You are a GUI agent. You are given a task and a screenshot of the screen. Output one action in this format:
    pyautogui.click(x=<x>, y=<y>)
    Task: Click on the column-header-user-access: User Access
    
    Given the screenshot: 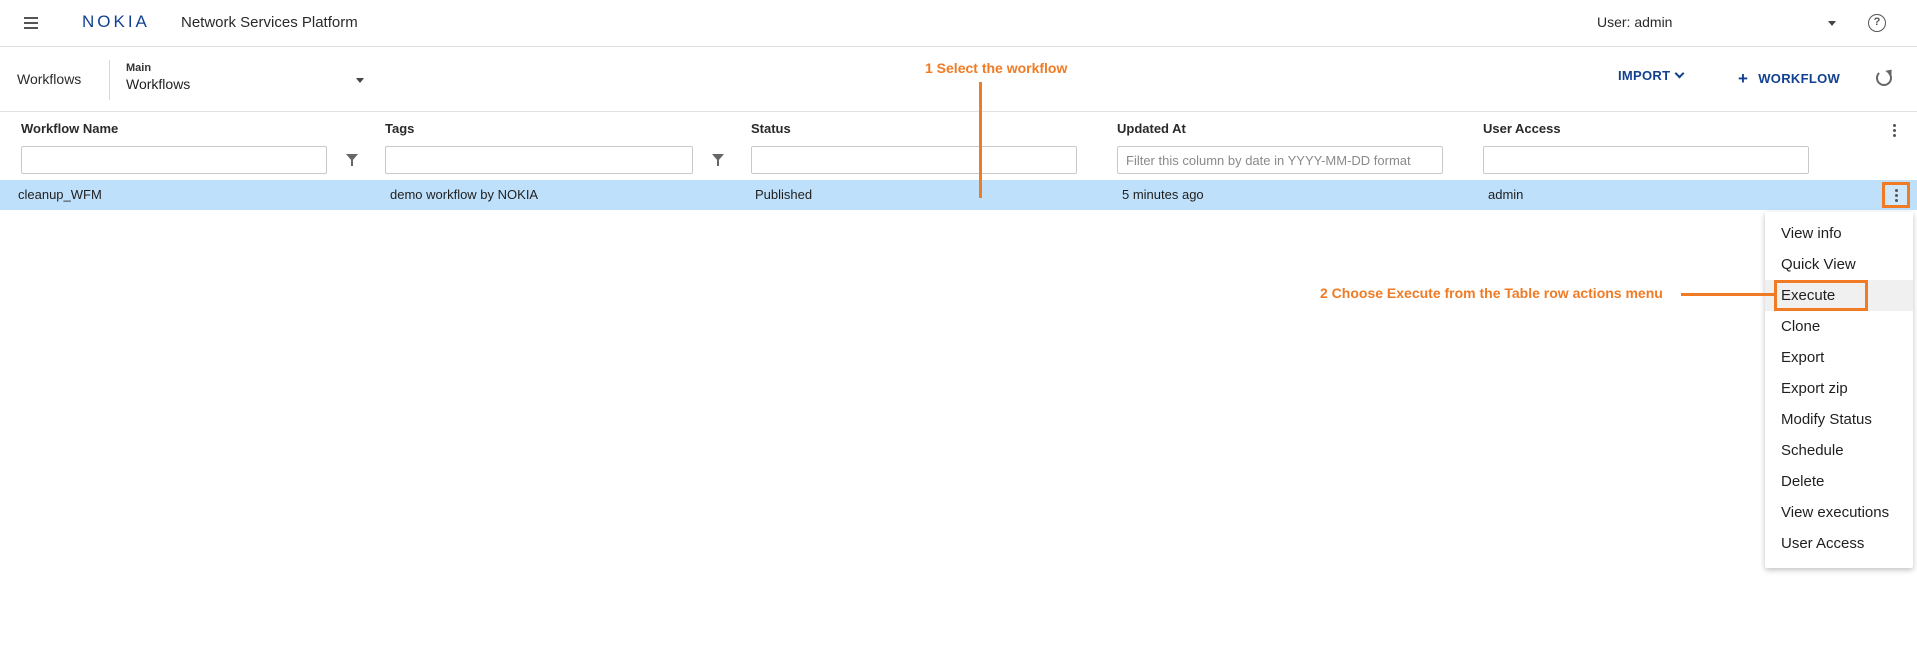 What is the action you would take?
    pyautogui.click(x=1522, y=128)
    